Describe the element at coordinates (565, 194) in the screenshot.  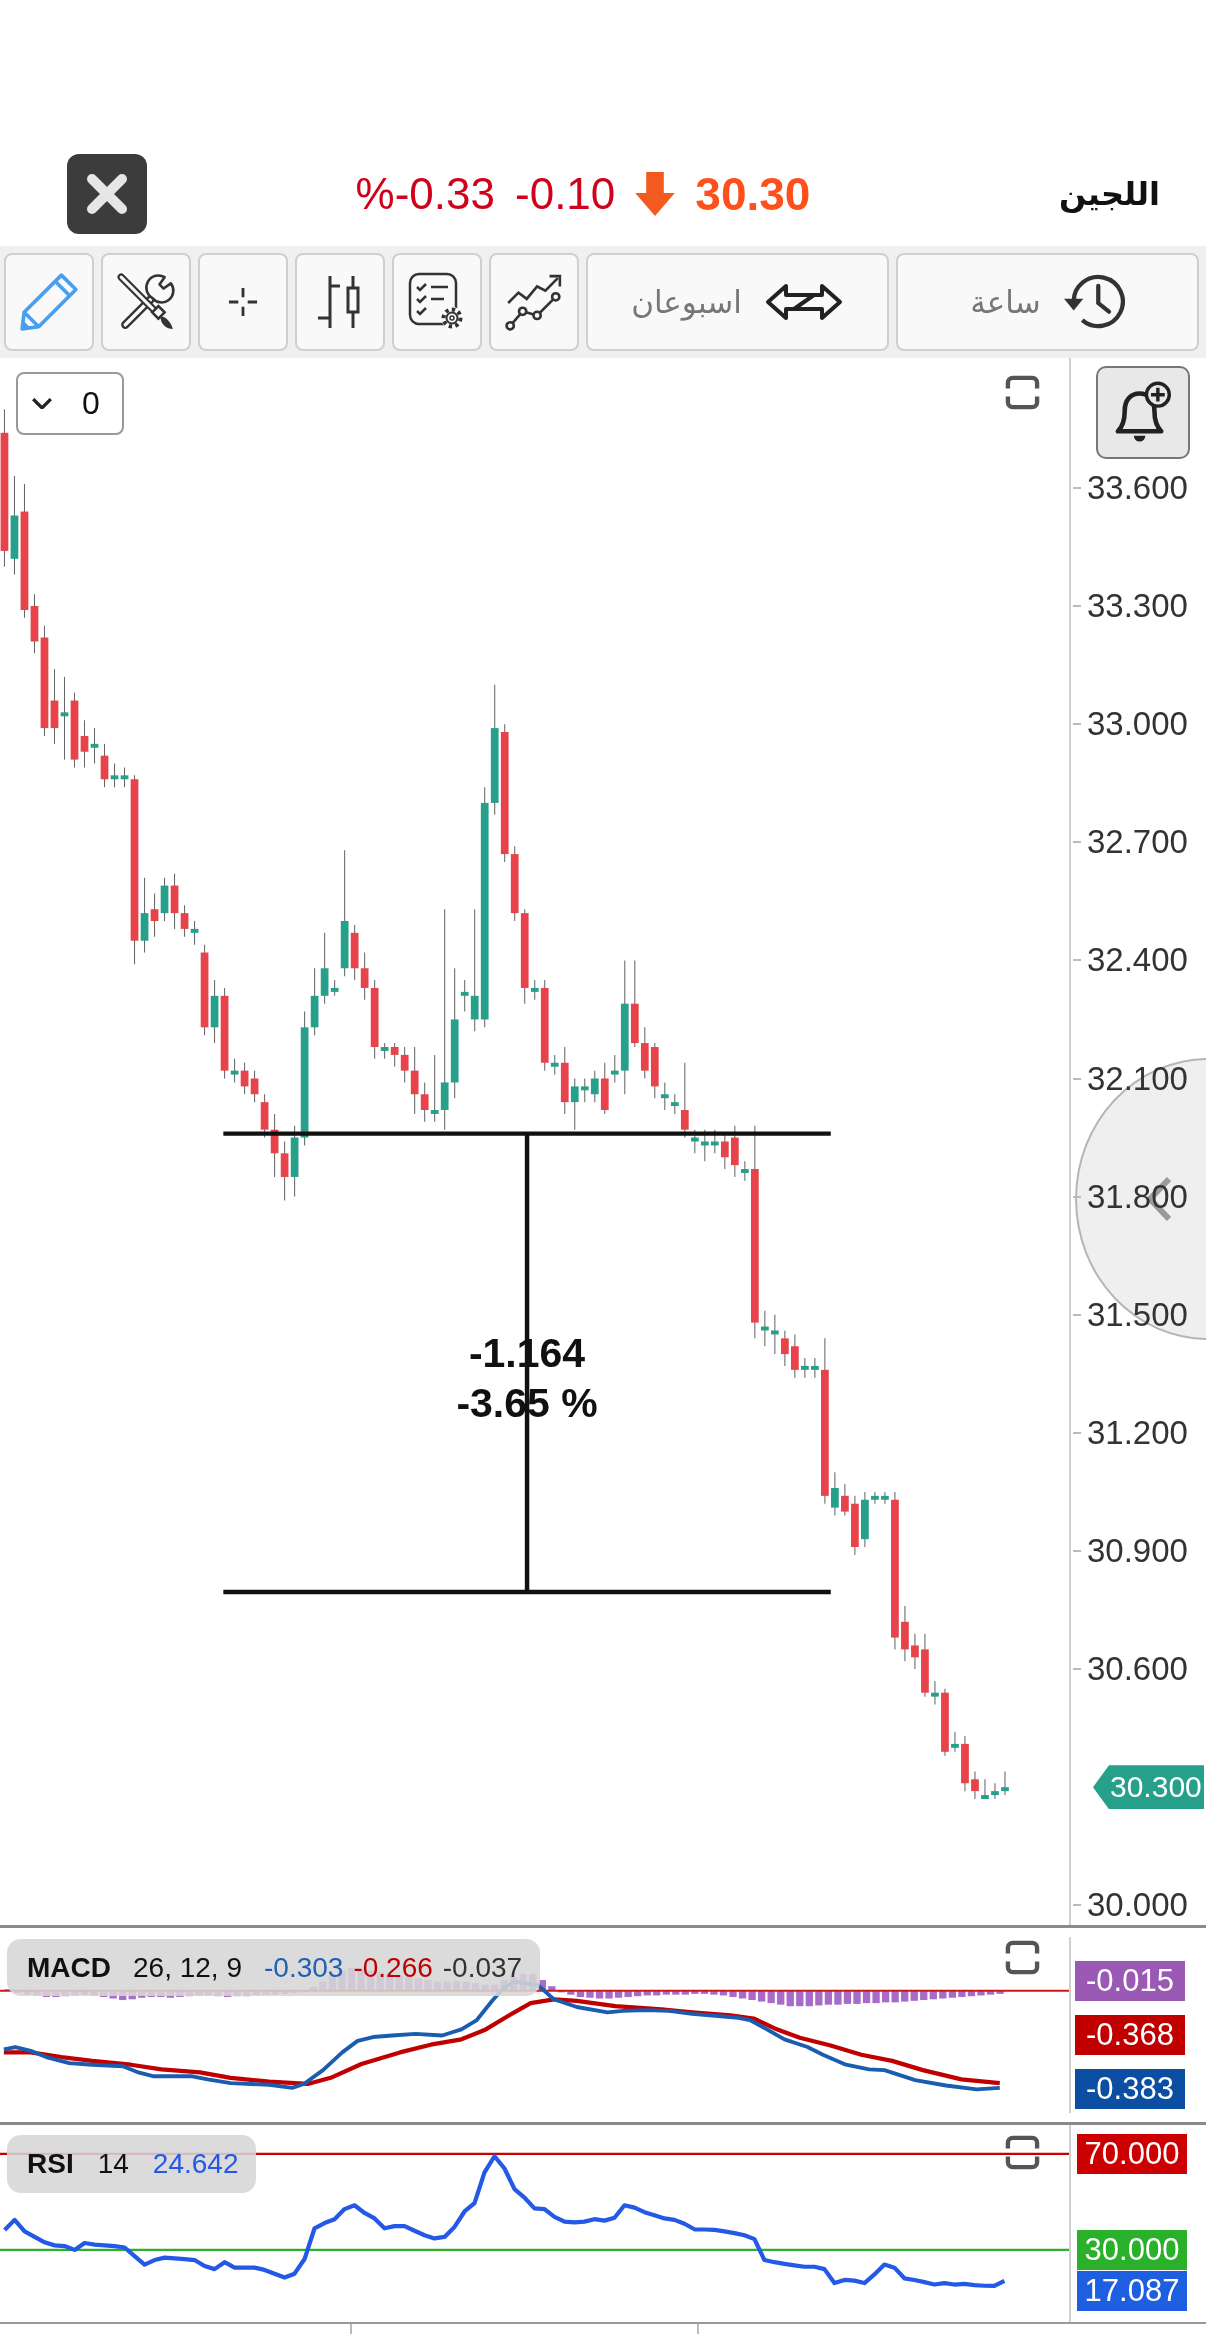
I see `price-change: -0.10` at that location.